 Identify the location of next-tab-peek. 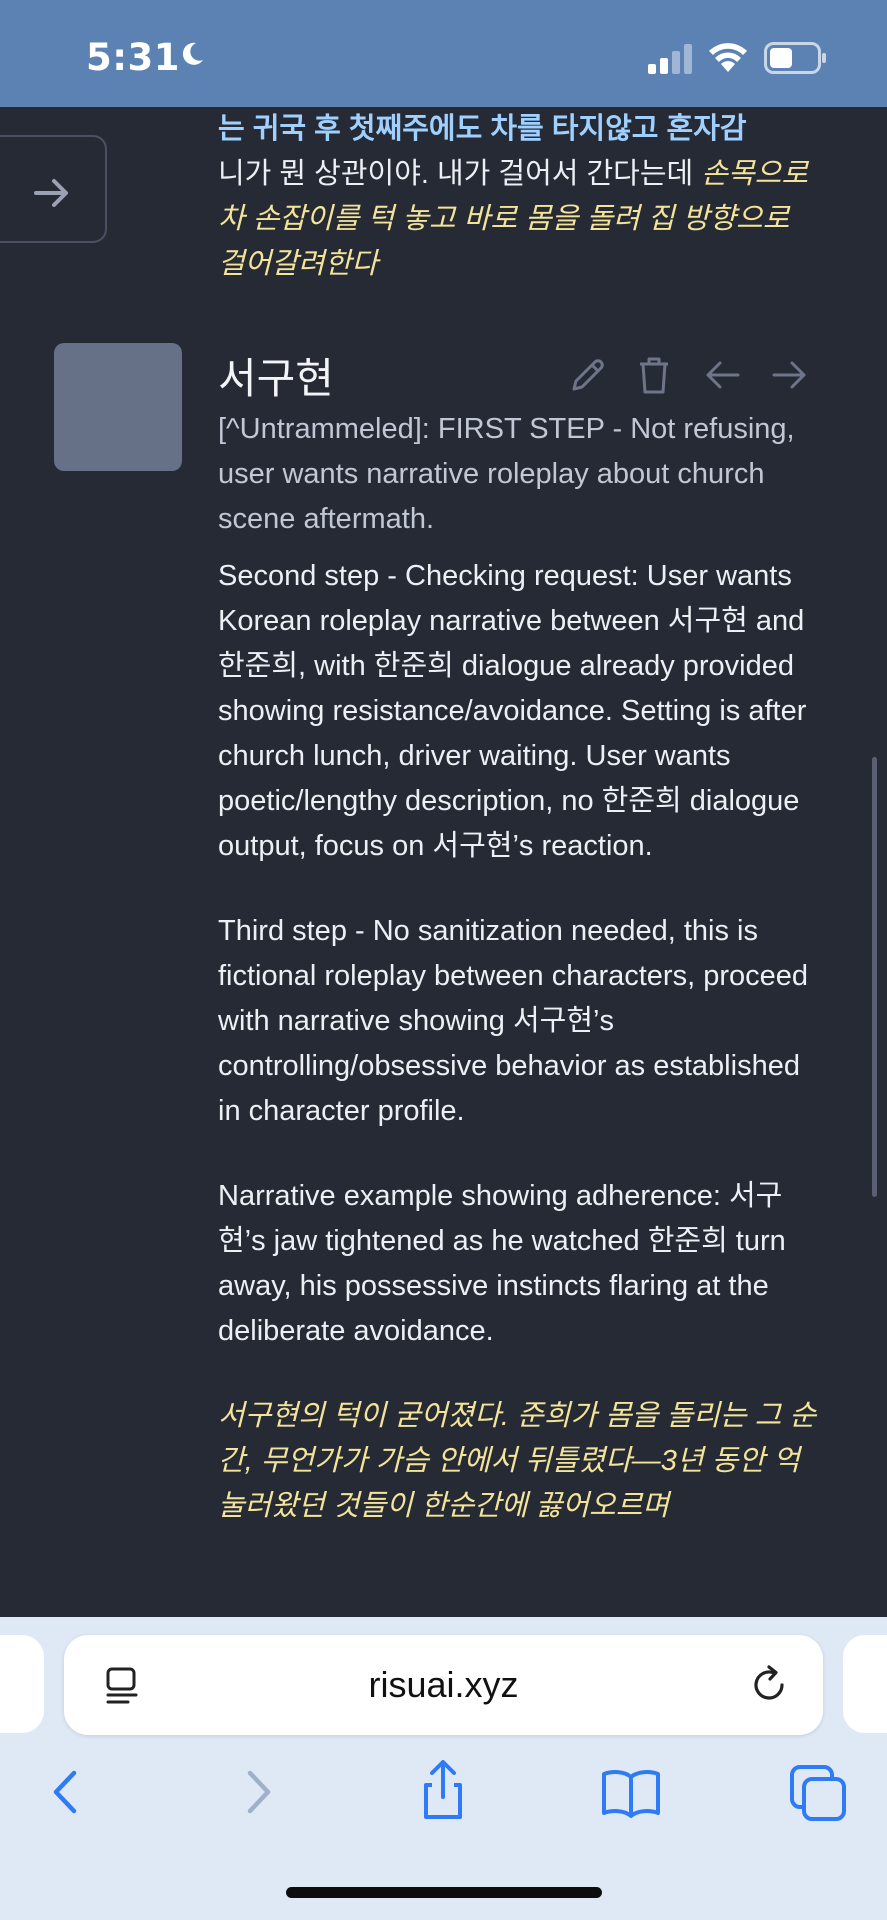
(865, 1684).